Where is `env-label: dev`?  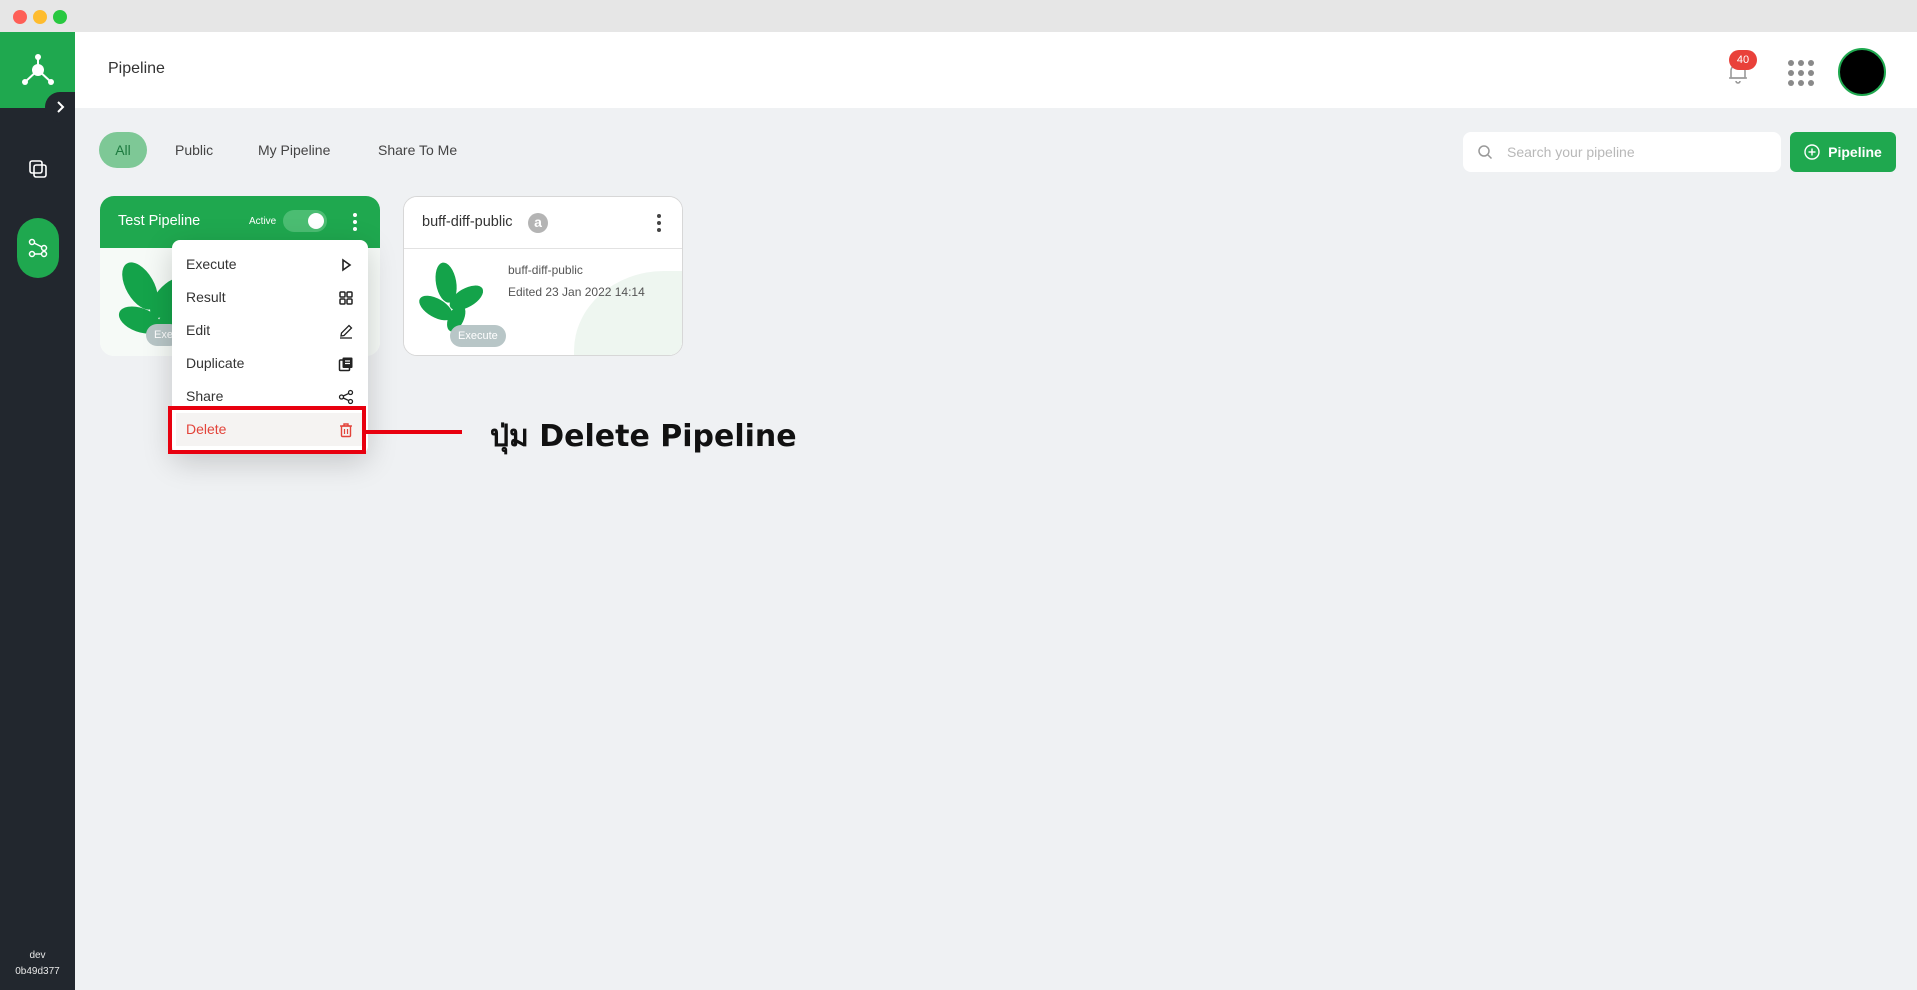
env-label: dev is located at coordinates (37, 955).